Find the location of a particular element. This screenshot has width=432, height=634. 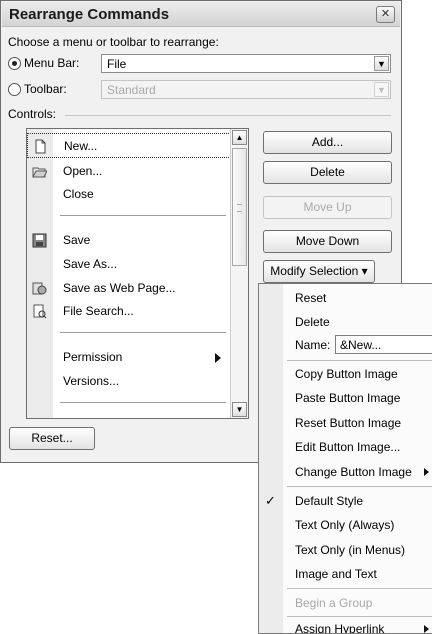

open-folder-icon is located at coordinates (39, 172).